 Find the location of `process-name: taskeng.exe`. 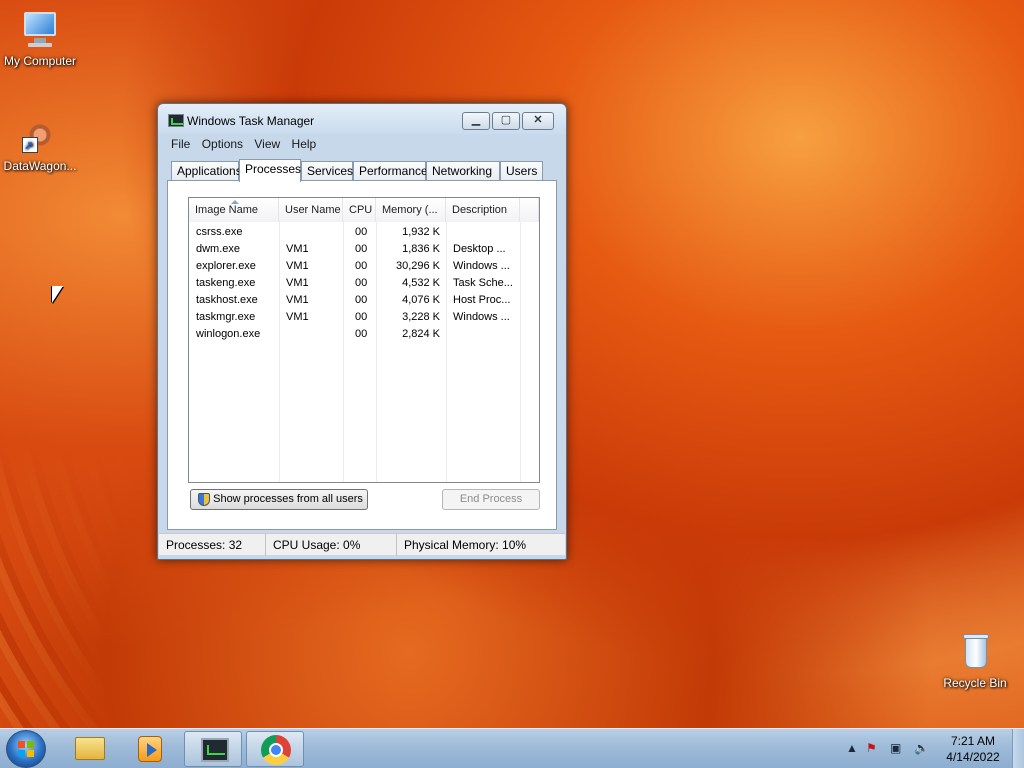

process-name: taskeng.exe is located at coordinates (226, 283).